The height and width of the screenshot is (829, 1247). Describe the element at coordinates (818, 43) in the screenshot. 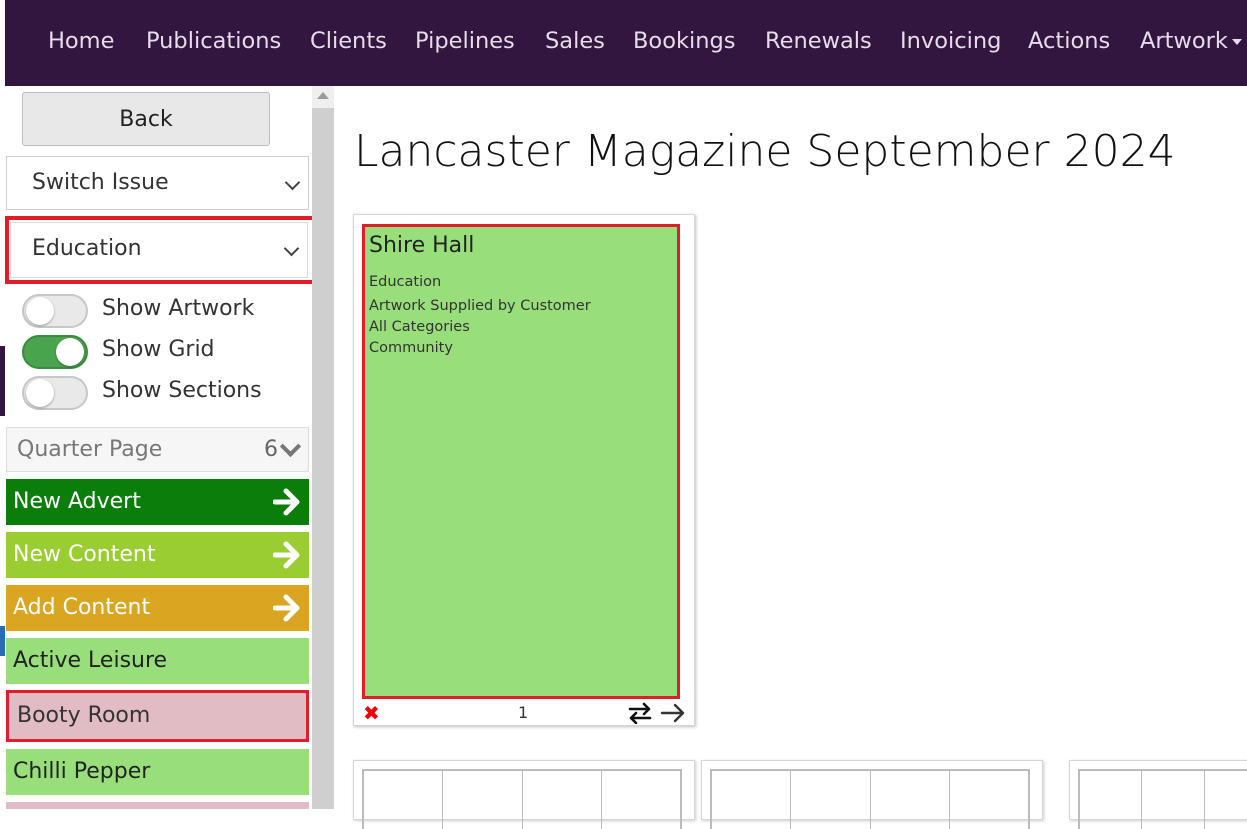

I see `nav-renewals: Renewals` at that location.